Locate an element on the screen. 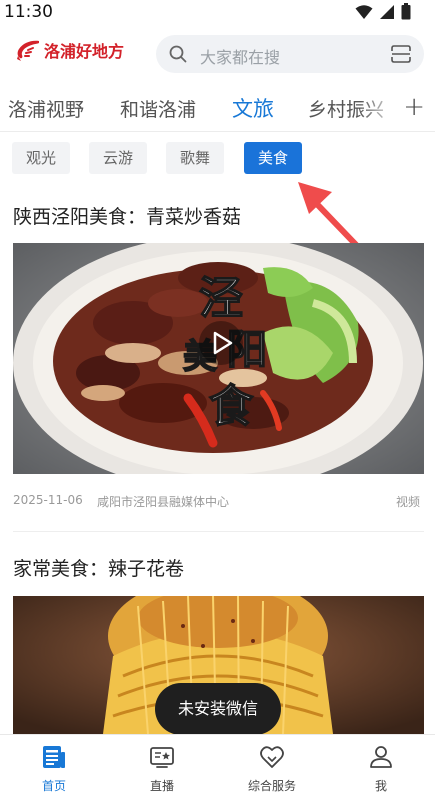  channel-tab-luopu-view: 洛浦视野 is located at coordinates (46, 108).